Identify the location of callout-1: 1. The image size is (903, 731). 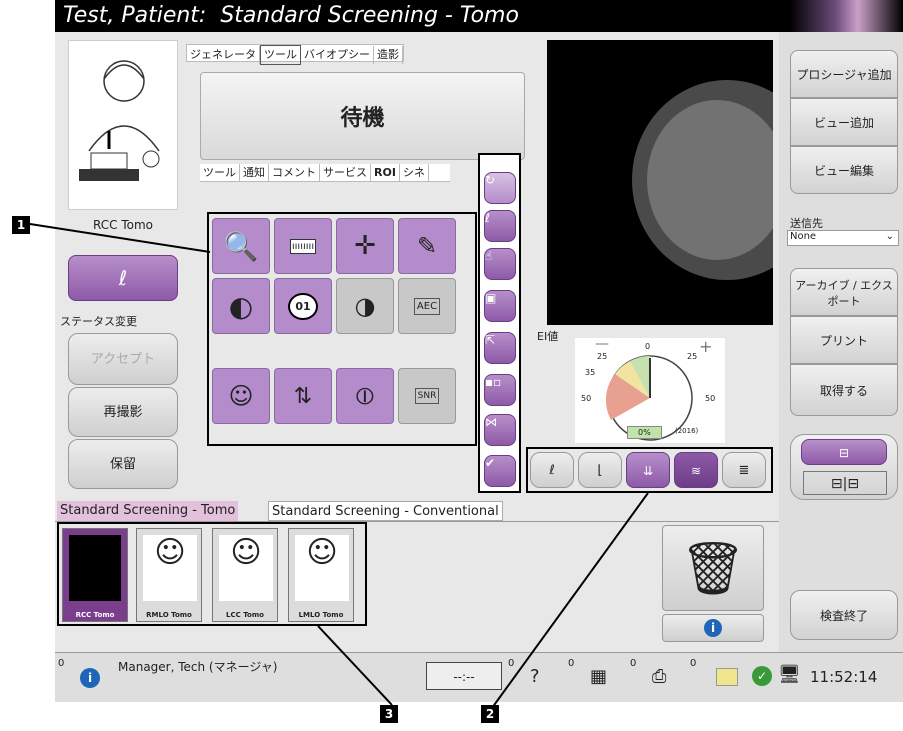
(21, 225).